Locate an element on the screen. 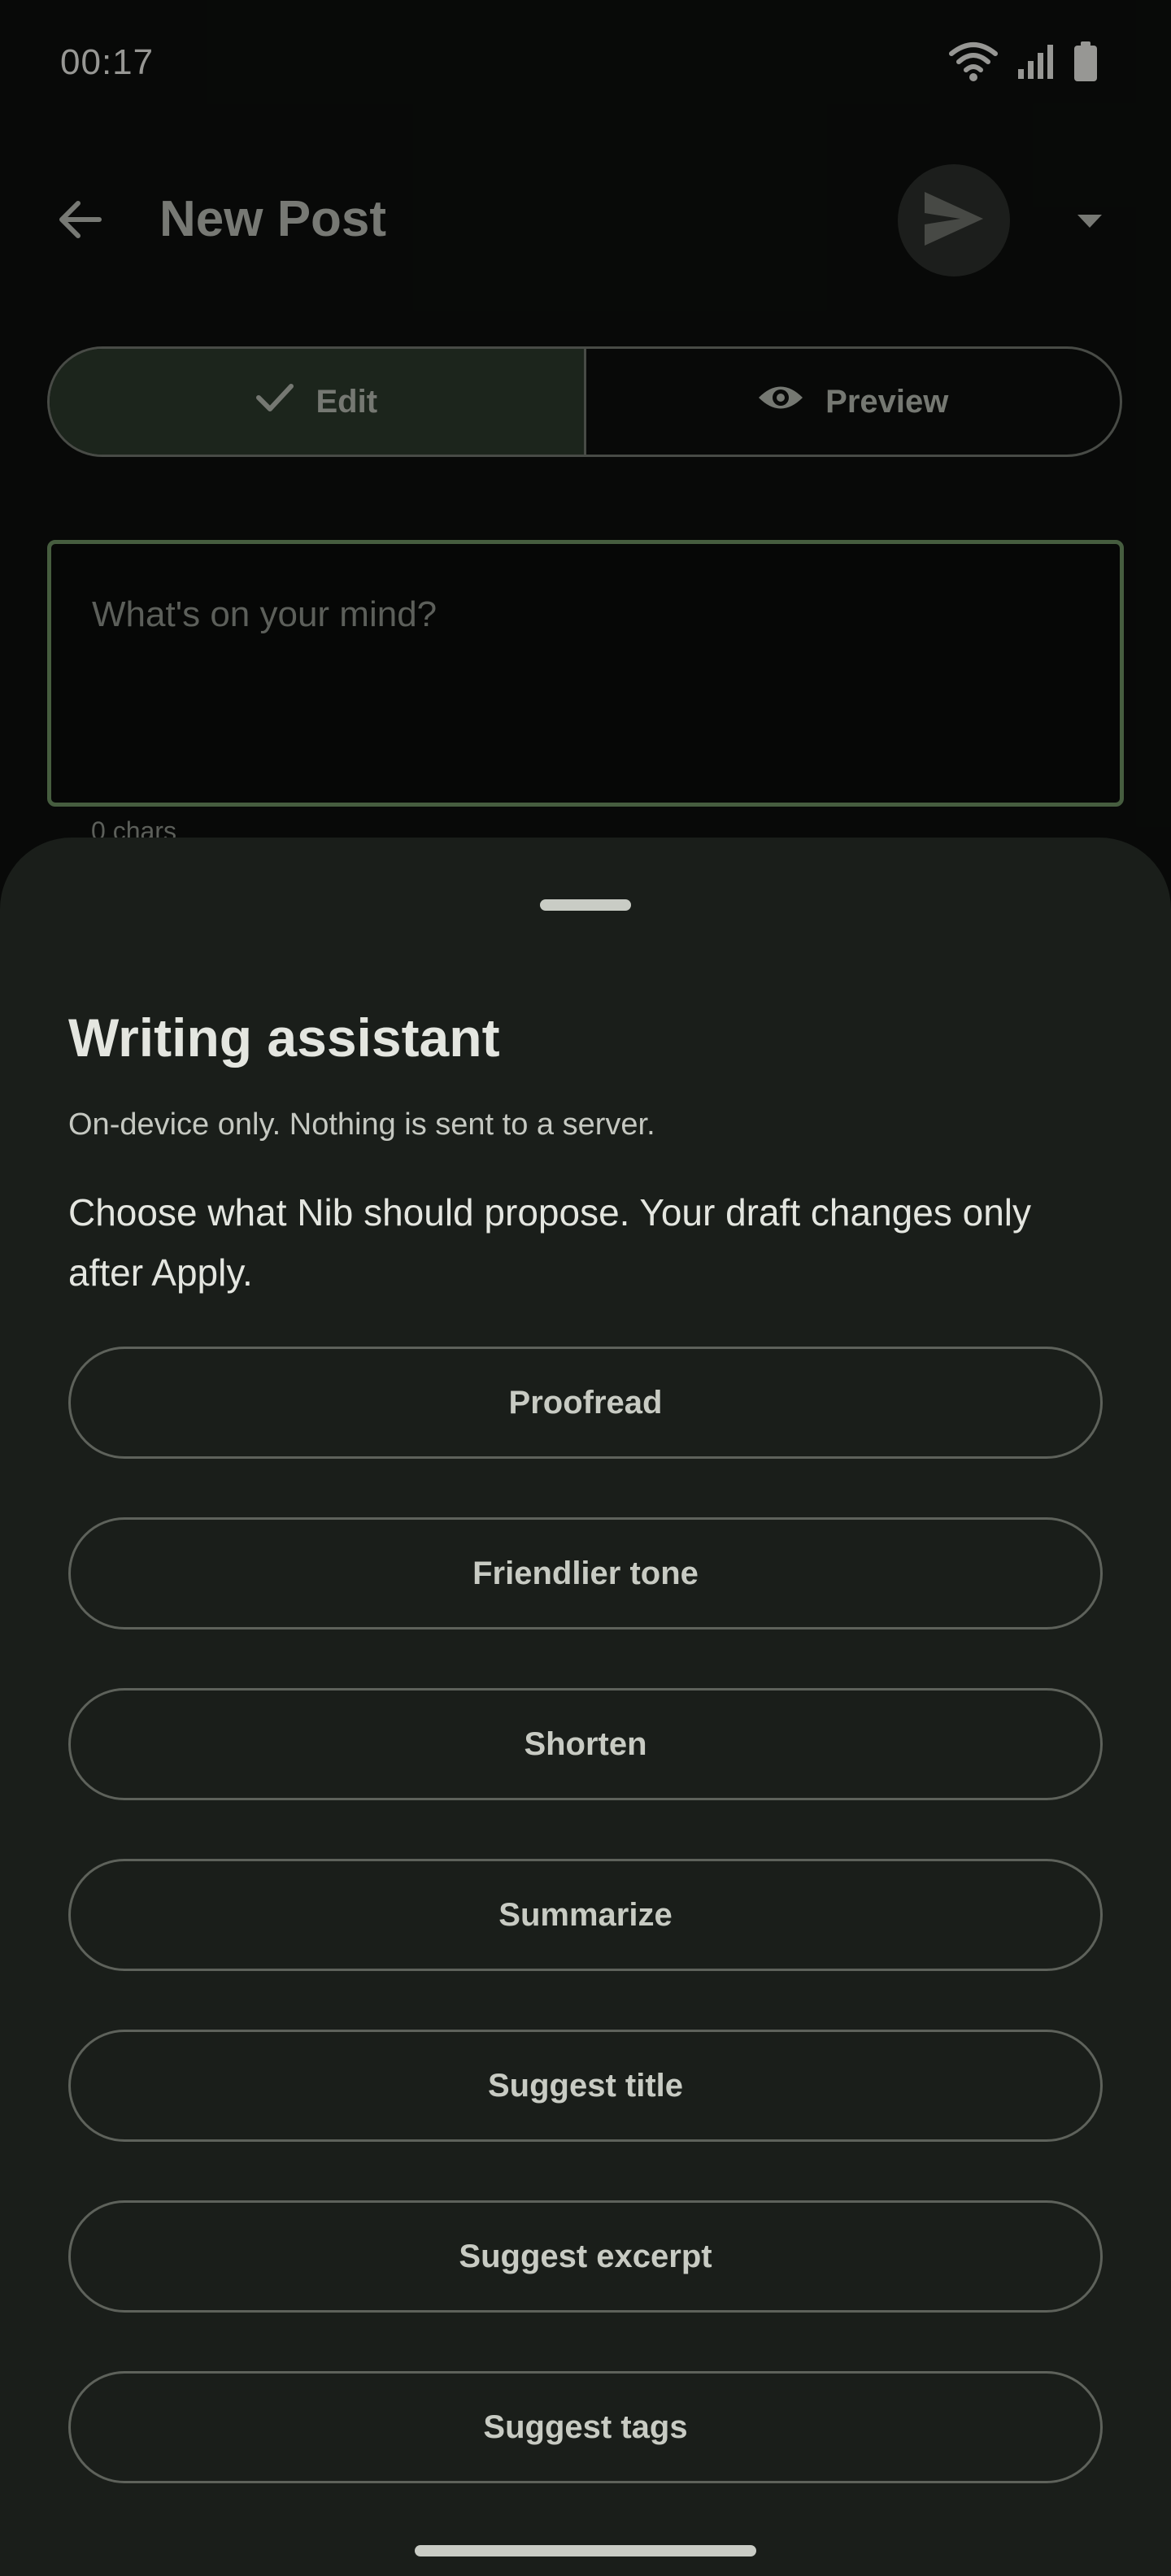 The height and width of the screenshot is (2576, 1171). suggest-excerpt-button: Suggest excerpt is located at coordinates (585, 2257).